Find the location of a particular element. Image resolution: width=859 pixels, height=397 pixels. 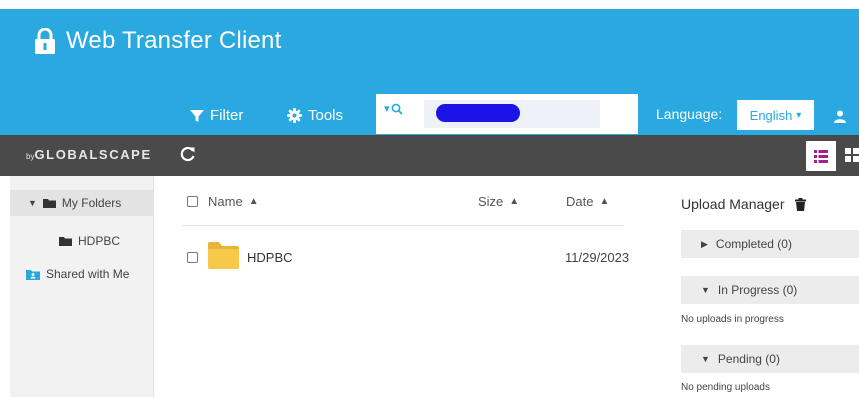

sidebar-item-label: HDPBC is located at coordinates (99, 241).